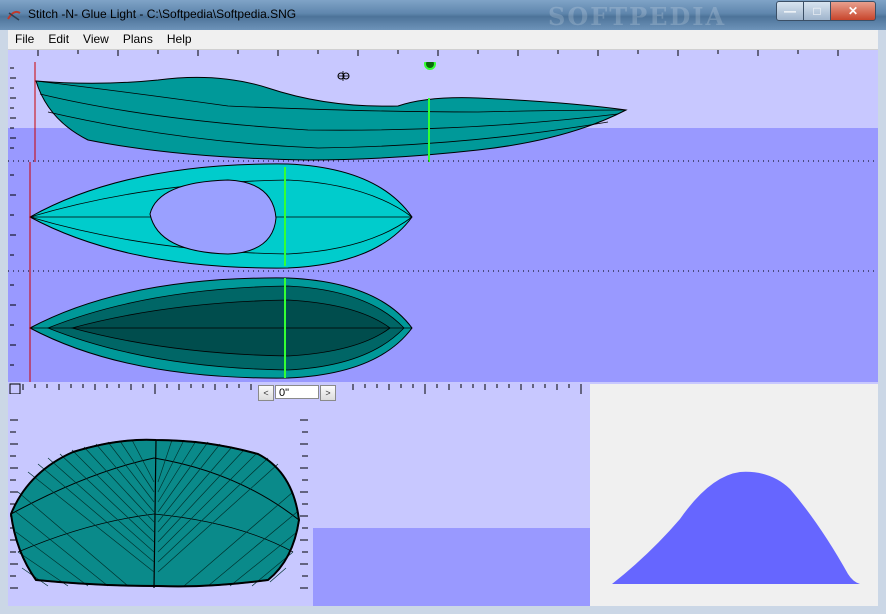 The height and width of the screenshot is (614, 886). Describe the element at coordinates (790, 11) in the screenshot. I see `minimize-button: —` at that location.